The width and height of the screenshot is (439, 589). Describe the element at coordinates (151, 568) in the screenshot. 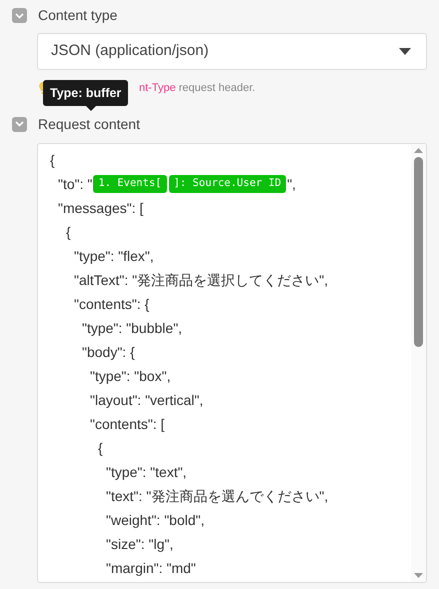

I see `code-text: "margin": "md"` at that location.